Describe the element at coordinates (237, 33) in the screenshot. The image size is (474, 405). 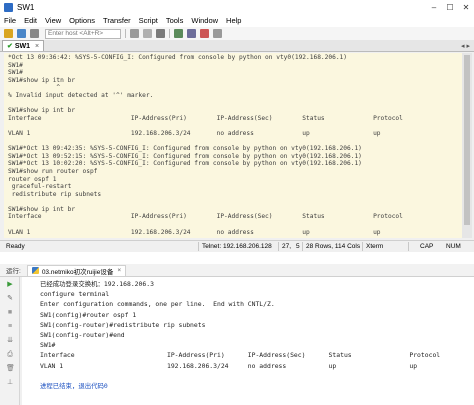
I see `toolbar: Enter host <Alt+R>` at that location.